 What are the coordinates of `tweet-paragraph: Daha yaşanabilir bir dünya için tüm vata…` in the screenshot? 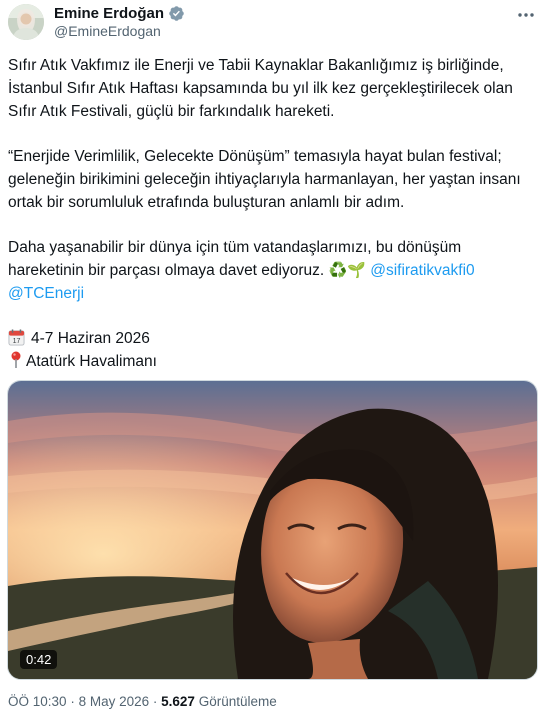 It's located at (273, 270).